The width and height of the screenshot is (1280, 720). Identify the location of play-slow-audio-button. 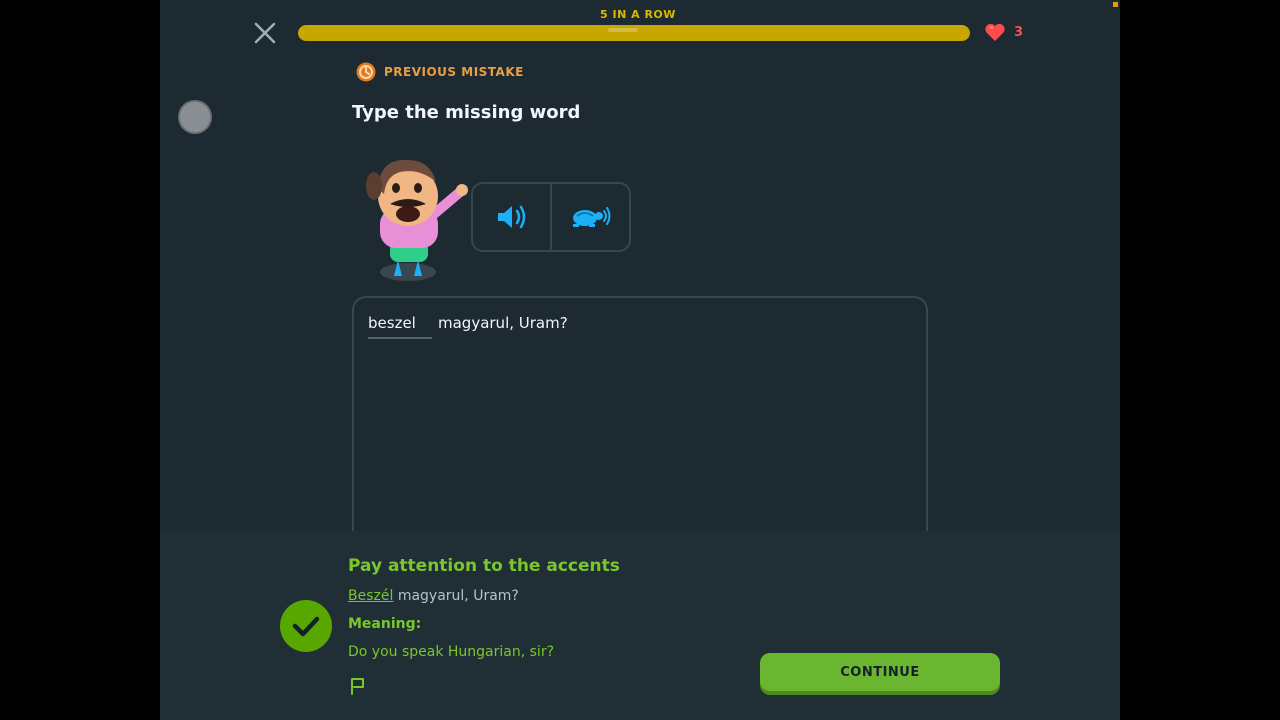
(589, 217).